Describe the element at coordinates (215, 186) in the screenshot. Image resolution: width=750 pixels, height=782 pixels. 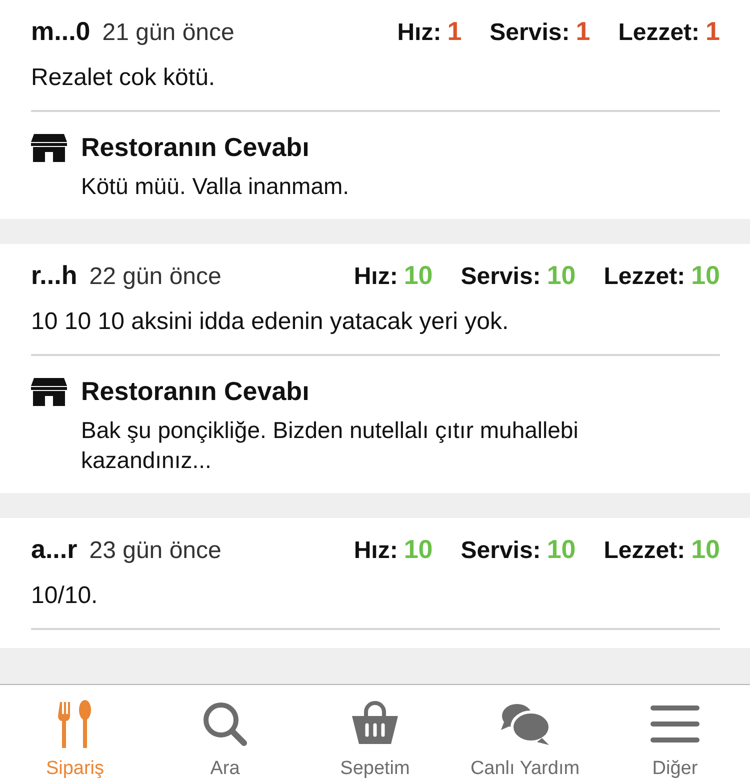
I see `reply-text: Kötü müü. Valla inanmam.` at that location.